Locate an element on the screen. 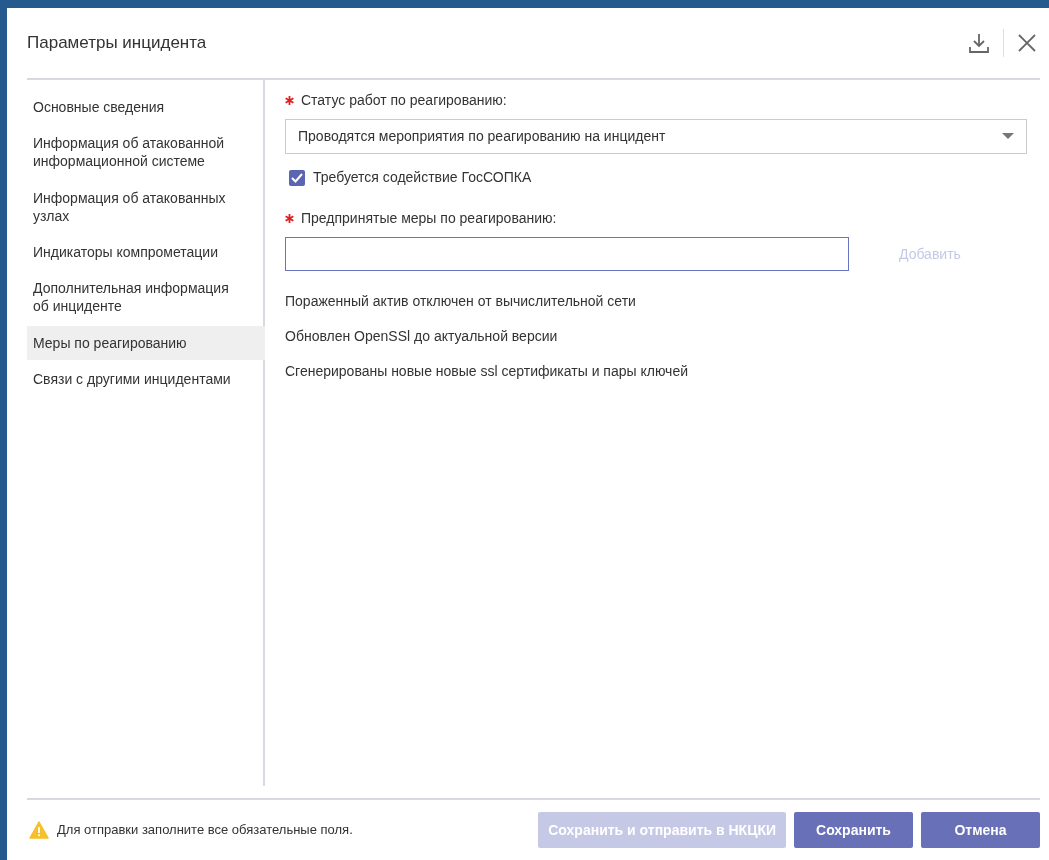 Image resolution: width=1049 pixels, height=860 pixels. footer-button: Сохранить is located at coordinates (853, 830).